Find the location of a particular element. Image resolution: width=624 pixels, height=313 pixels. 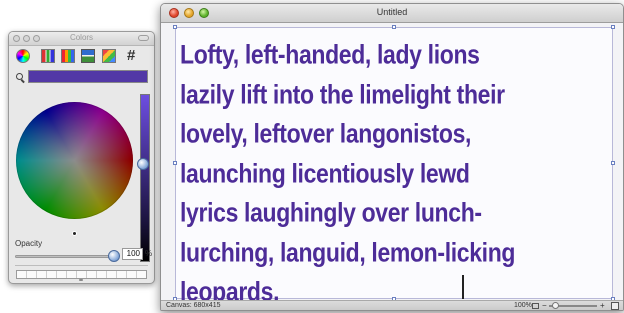

colors-panel-title: Colors is located at coordinates (81, 37).